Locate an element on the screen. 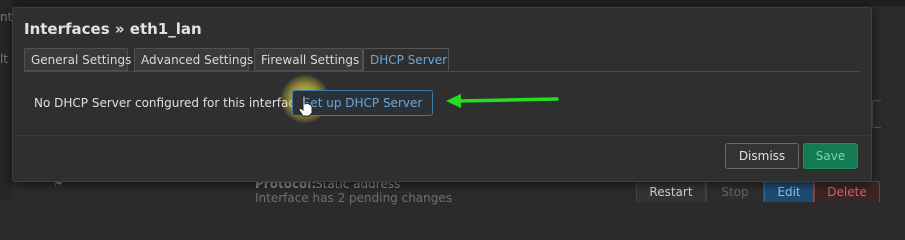 The image size is (905, 240). background-topbar is located at coordinates (452, 3).